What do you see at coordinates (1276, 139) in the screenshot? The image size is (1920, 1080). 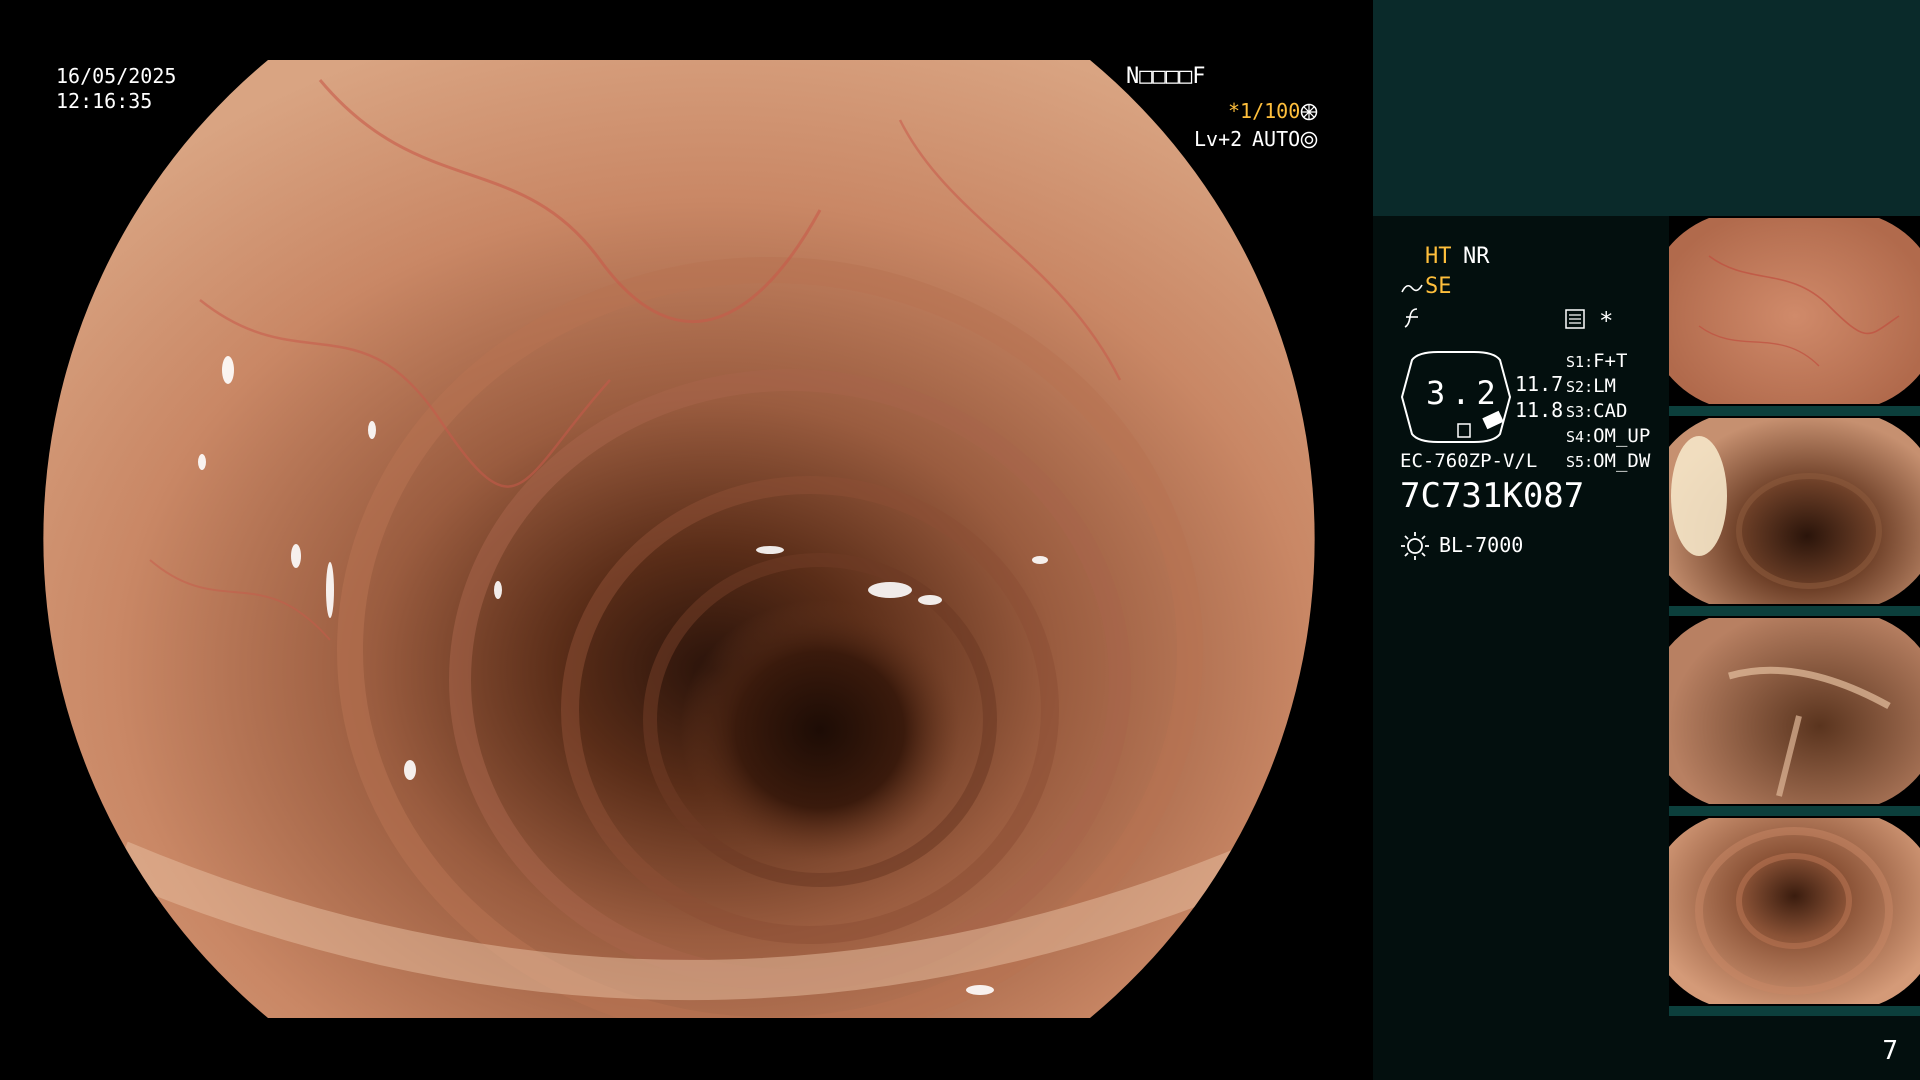 I see `iris-mode: AUTO` at bounding box center [1276, 139].